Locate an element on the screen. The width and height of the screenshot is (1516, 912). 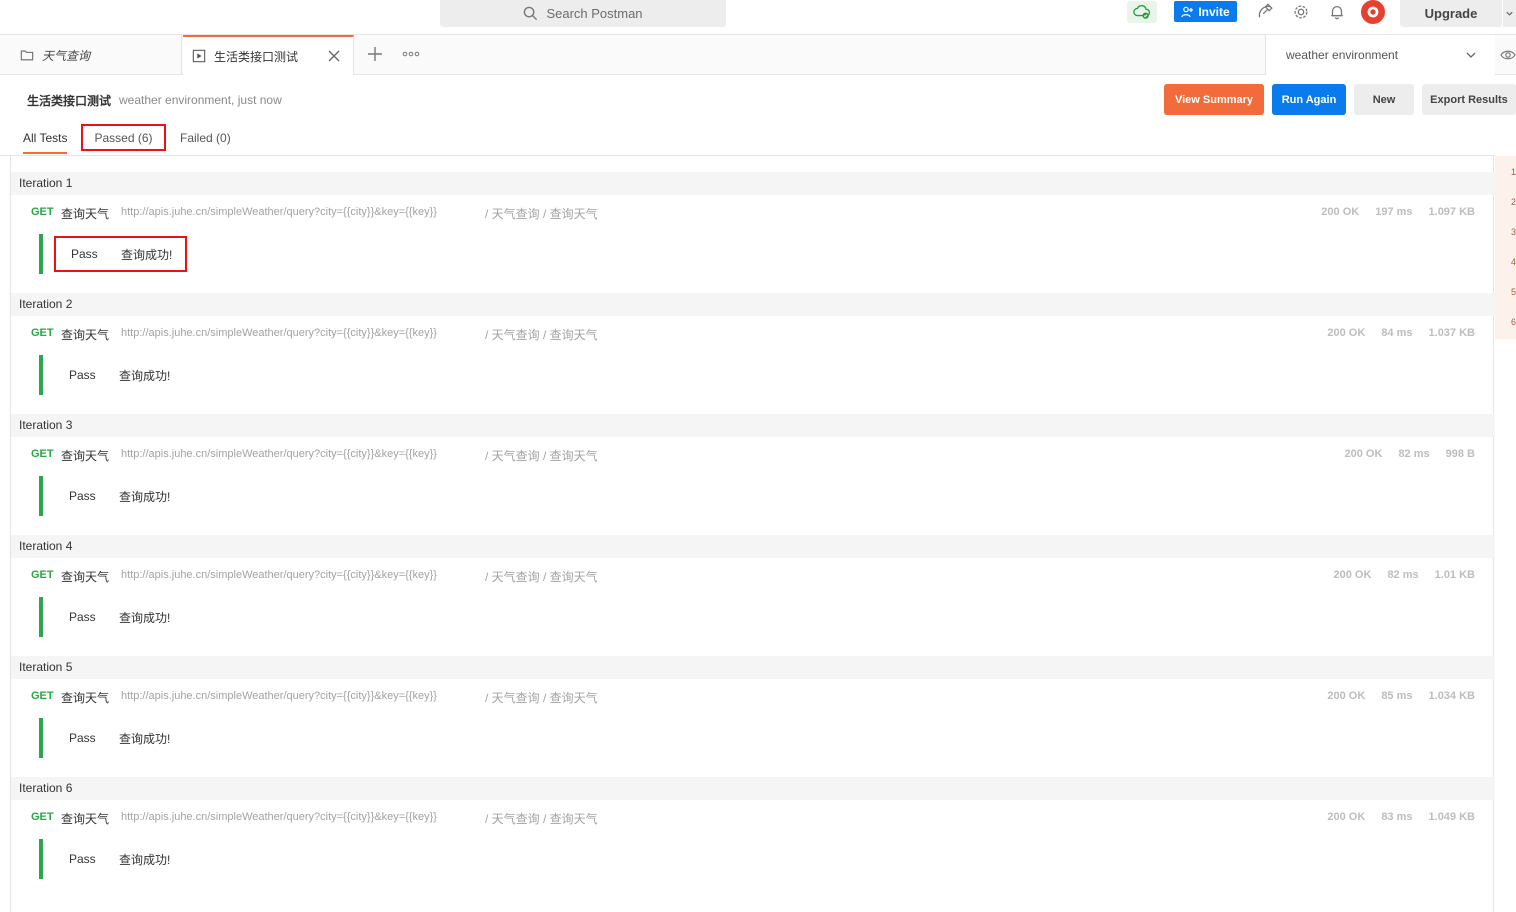
add-user-icon is located at coordinates (1187, 11).